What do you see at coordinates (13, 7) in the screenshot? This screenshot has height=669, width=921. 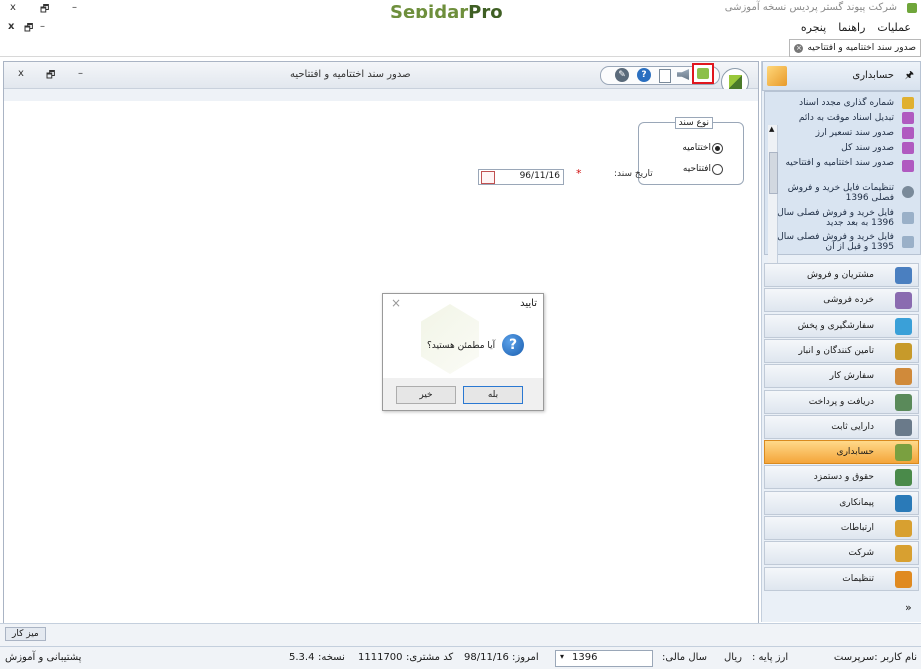 I see `app-close-button: x` at bounding box center [13, 7].